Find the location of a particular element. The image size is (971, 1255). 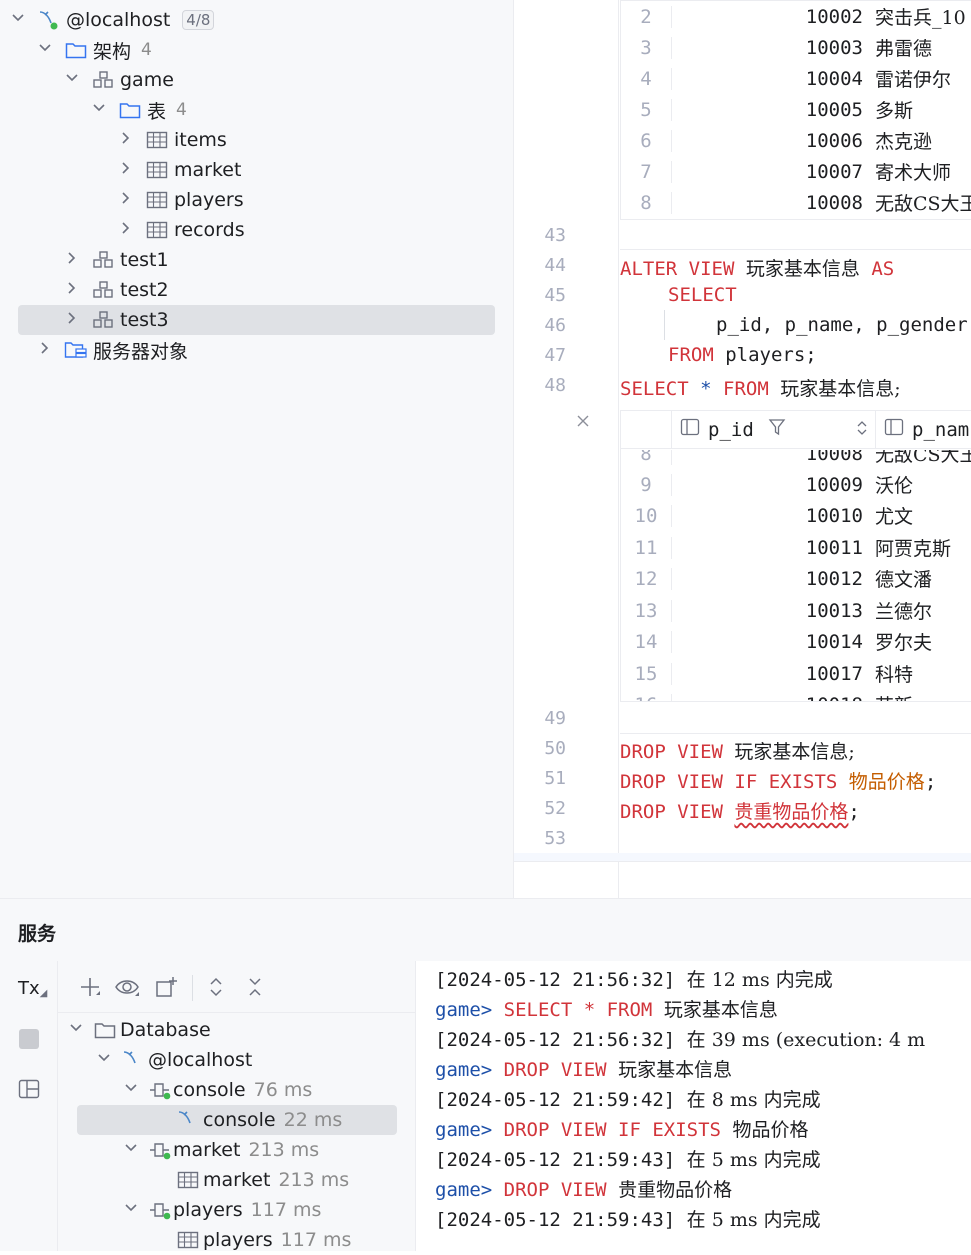

table-row: 11 10011 阿贾克斯 is located at coordinates (796, 547).